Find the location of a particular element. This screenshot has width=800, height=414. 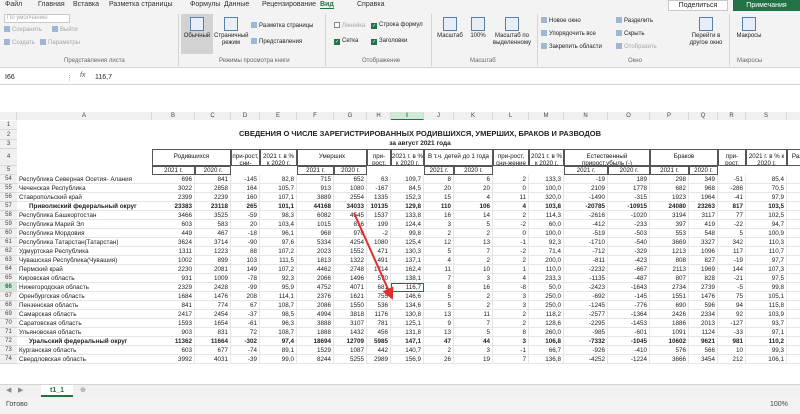

new-window-label: Новое окно is located at coordinates (565, 21).